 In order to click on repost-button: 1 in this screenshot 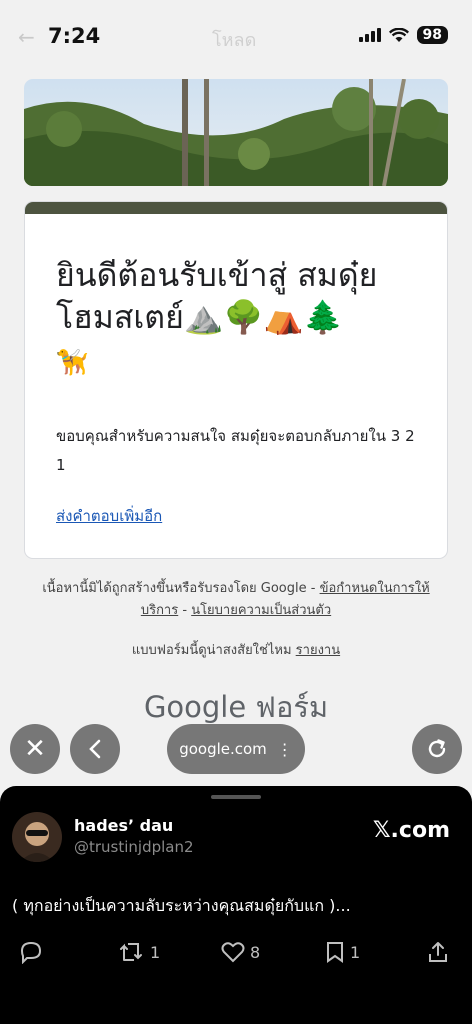, I will do `click(139, 952)`.